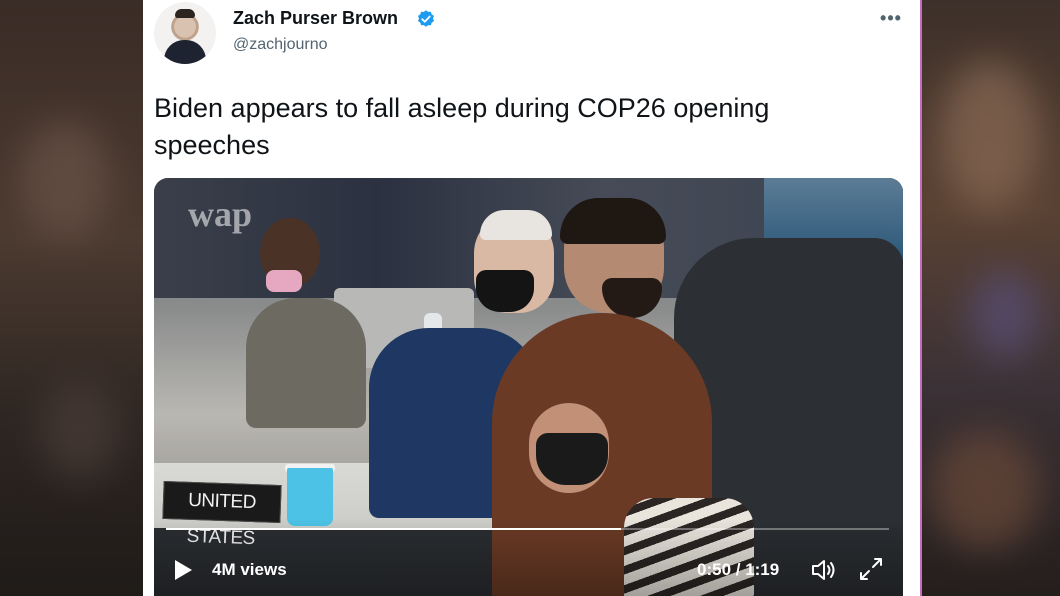 The image size is (1060, 596). Describe the element at coordinates (738, 569) in the screenshot. I see `video-time: 0:50 / 1:19` at that location.